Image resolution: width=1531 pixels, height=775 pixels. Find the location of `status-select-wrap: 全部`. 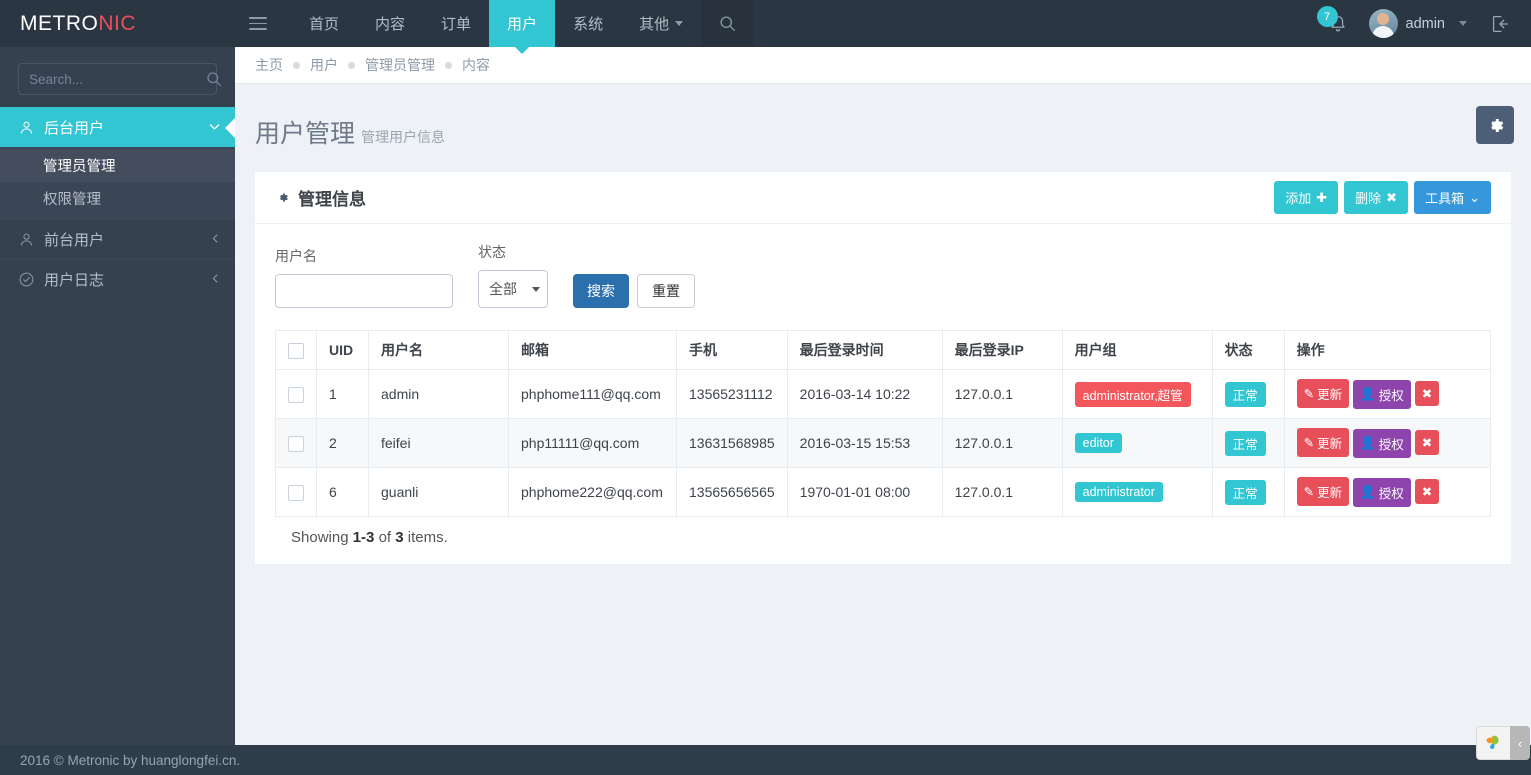

status-select-wrap: 全部 is located at coordinates (513, 289).